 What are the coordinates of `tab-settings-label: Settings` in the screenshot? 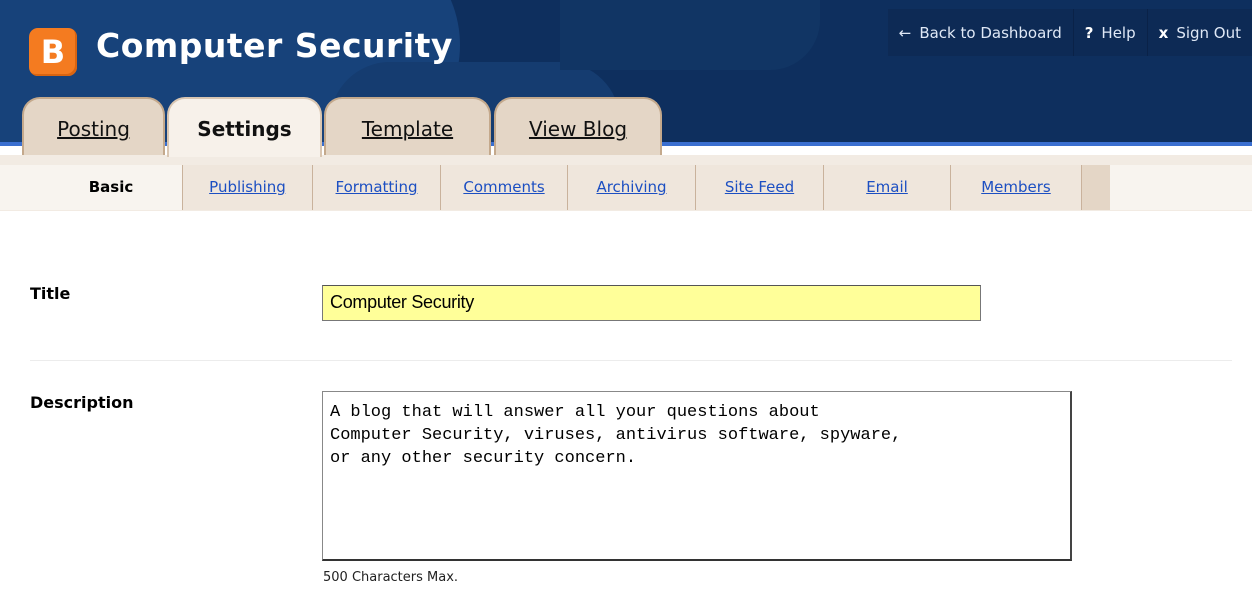 It's located at (244, 129).